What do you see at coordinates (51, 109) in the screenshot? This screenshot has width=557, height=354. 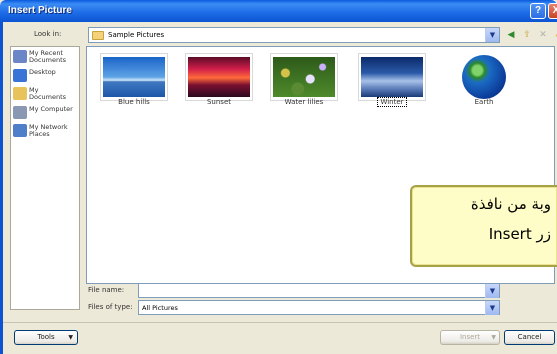 I see `place-label: My Computer` at bounding box center [51, 109].